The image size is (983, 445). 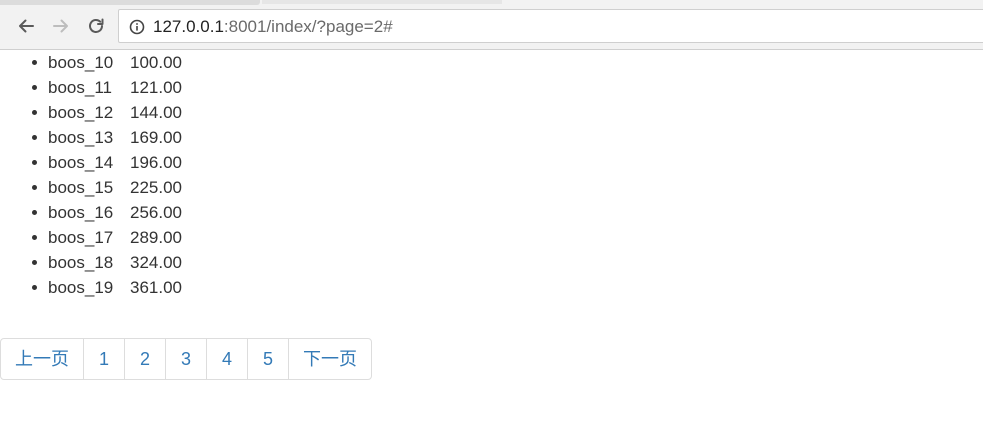 What do you see at coordinates (42, 359) in the screenshot?
I see `prev-page-link: 上一页` at bounding box center [42, 359].